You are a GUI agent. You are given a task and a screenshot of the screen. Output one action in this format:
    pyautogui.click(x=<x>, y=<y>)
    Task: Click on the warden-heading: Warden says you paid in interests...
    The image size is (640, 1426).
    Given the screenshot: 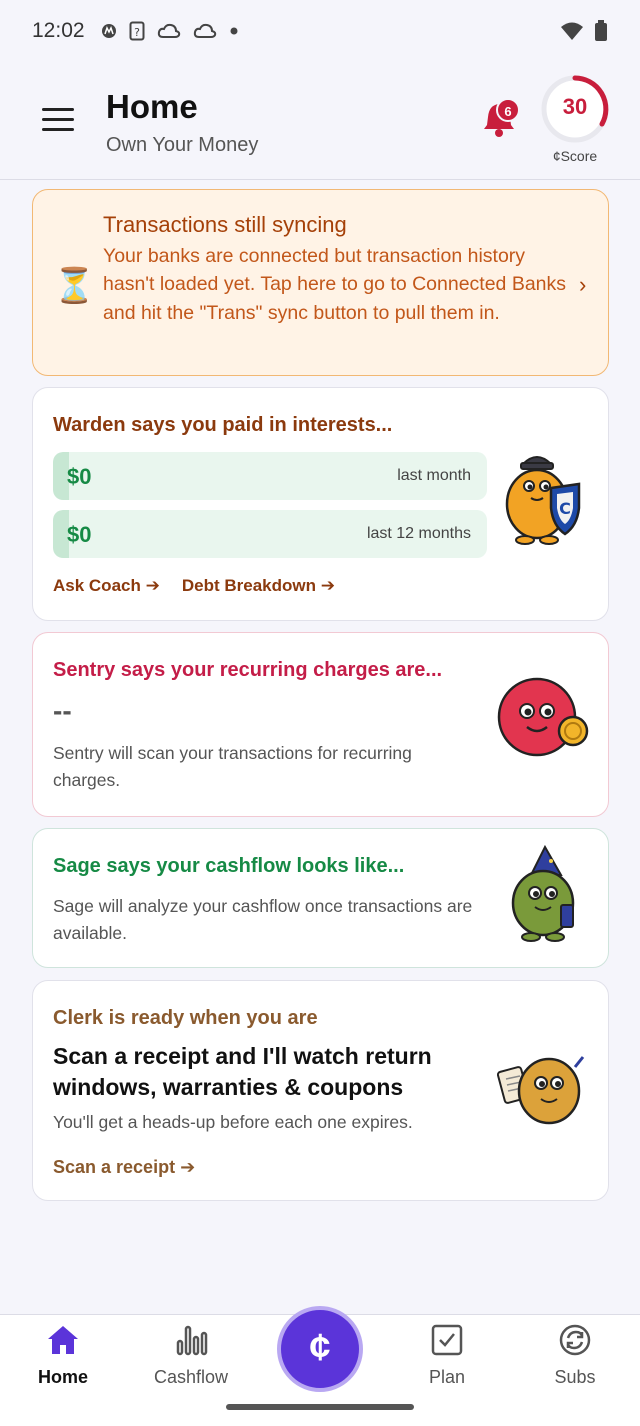 What is the action you would take?
    pyautogui.click(x=223, y=425)
    